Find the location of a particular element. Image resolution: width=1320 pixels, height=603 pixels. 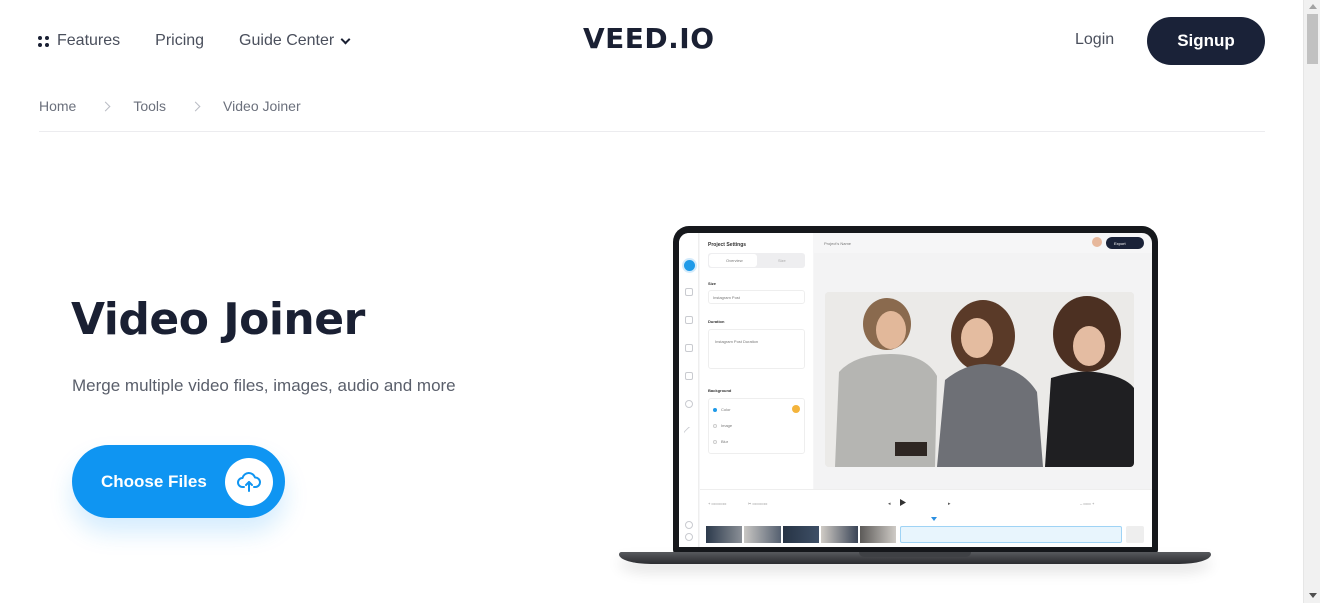

duration-box: Instagram Post Duration is located at coordinates (756, 349).